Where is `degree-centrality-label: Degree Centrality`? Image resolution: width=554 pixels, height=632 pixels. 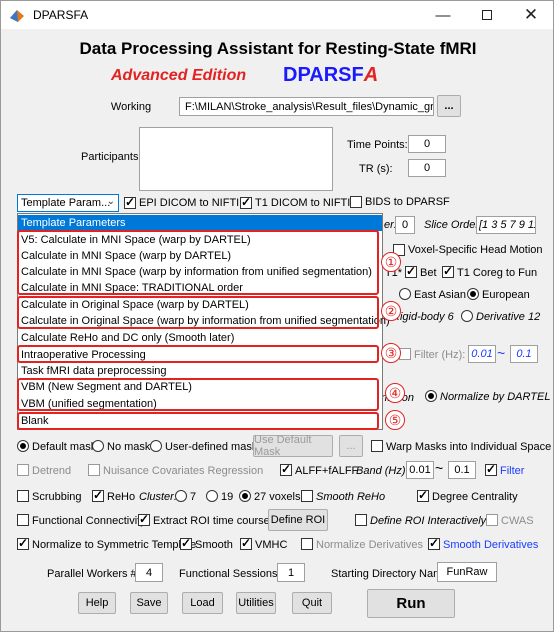 degree-centrality-label: Degree Centrality is located at coordinates (475, 497).